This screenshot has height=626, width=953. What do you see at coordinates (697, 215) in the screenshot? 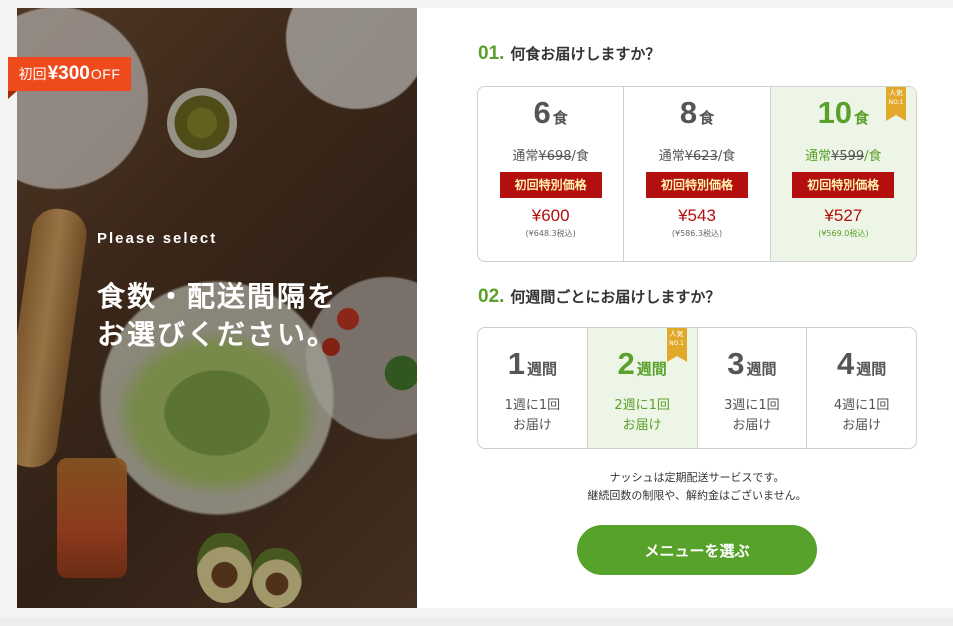
I see `special-price: ¥543` at bounding box center [697, 215].